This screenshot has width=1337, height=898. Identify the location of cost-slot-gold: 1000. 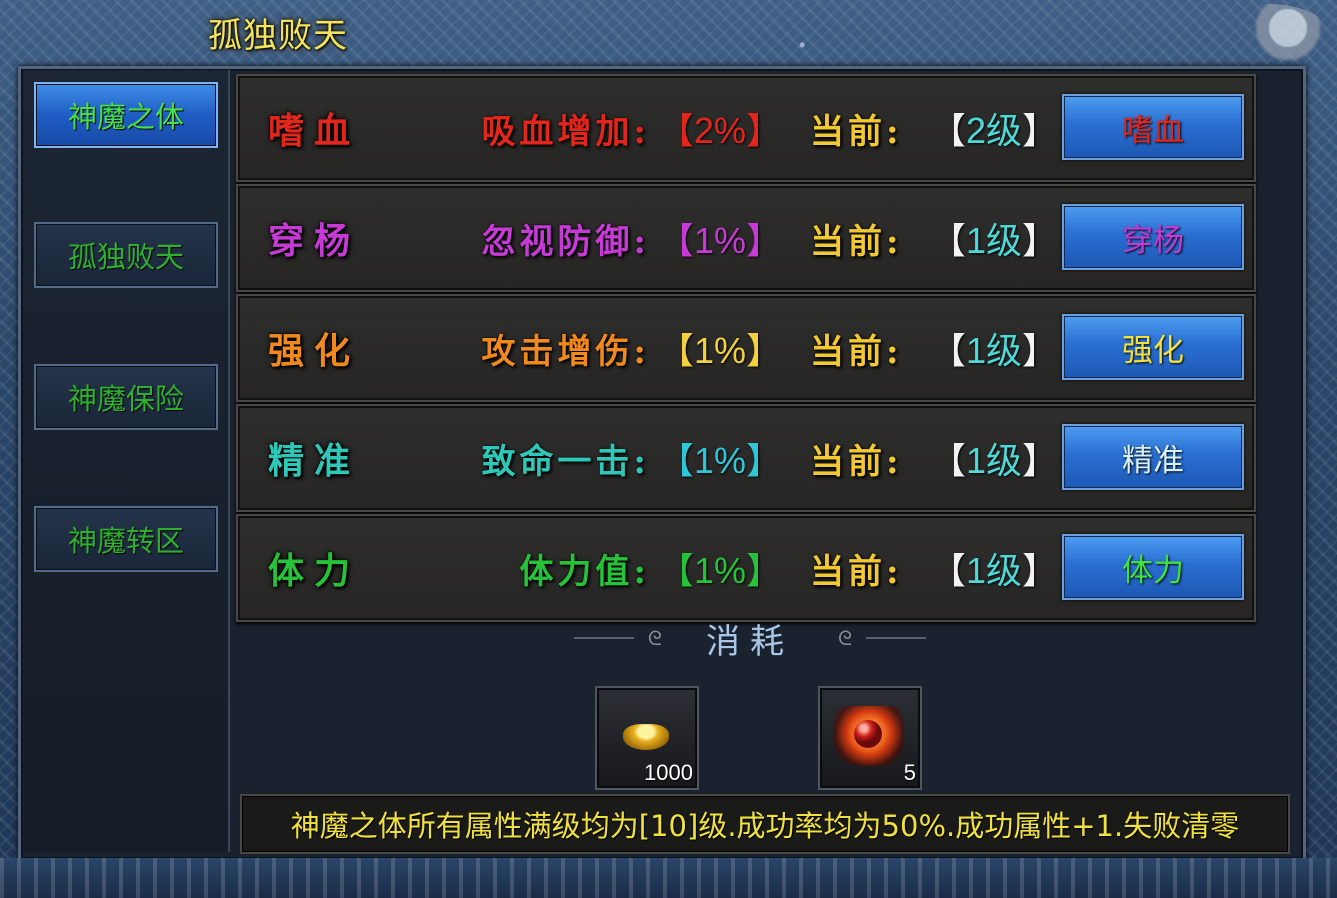
(647, 738).